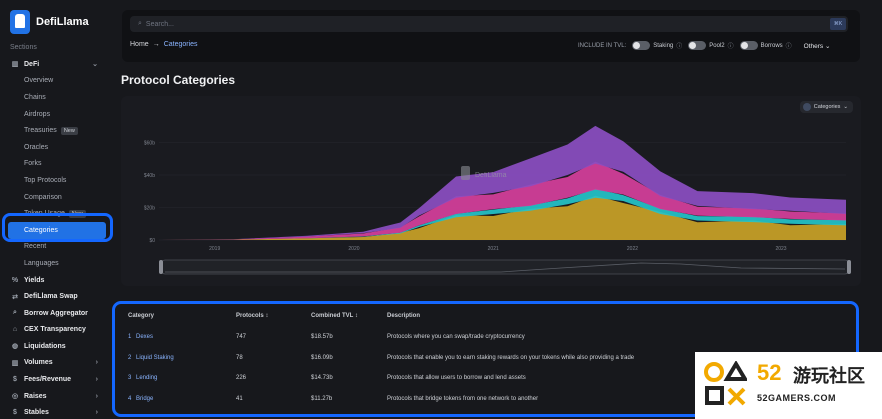 The image size is (882, 419). I want to click on sidebar-item-label: Comparison, so click(43, 197).